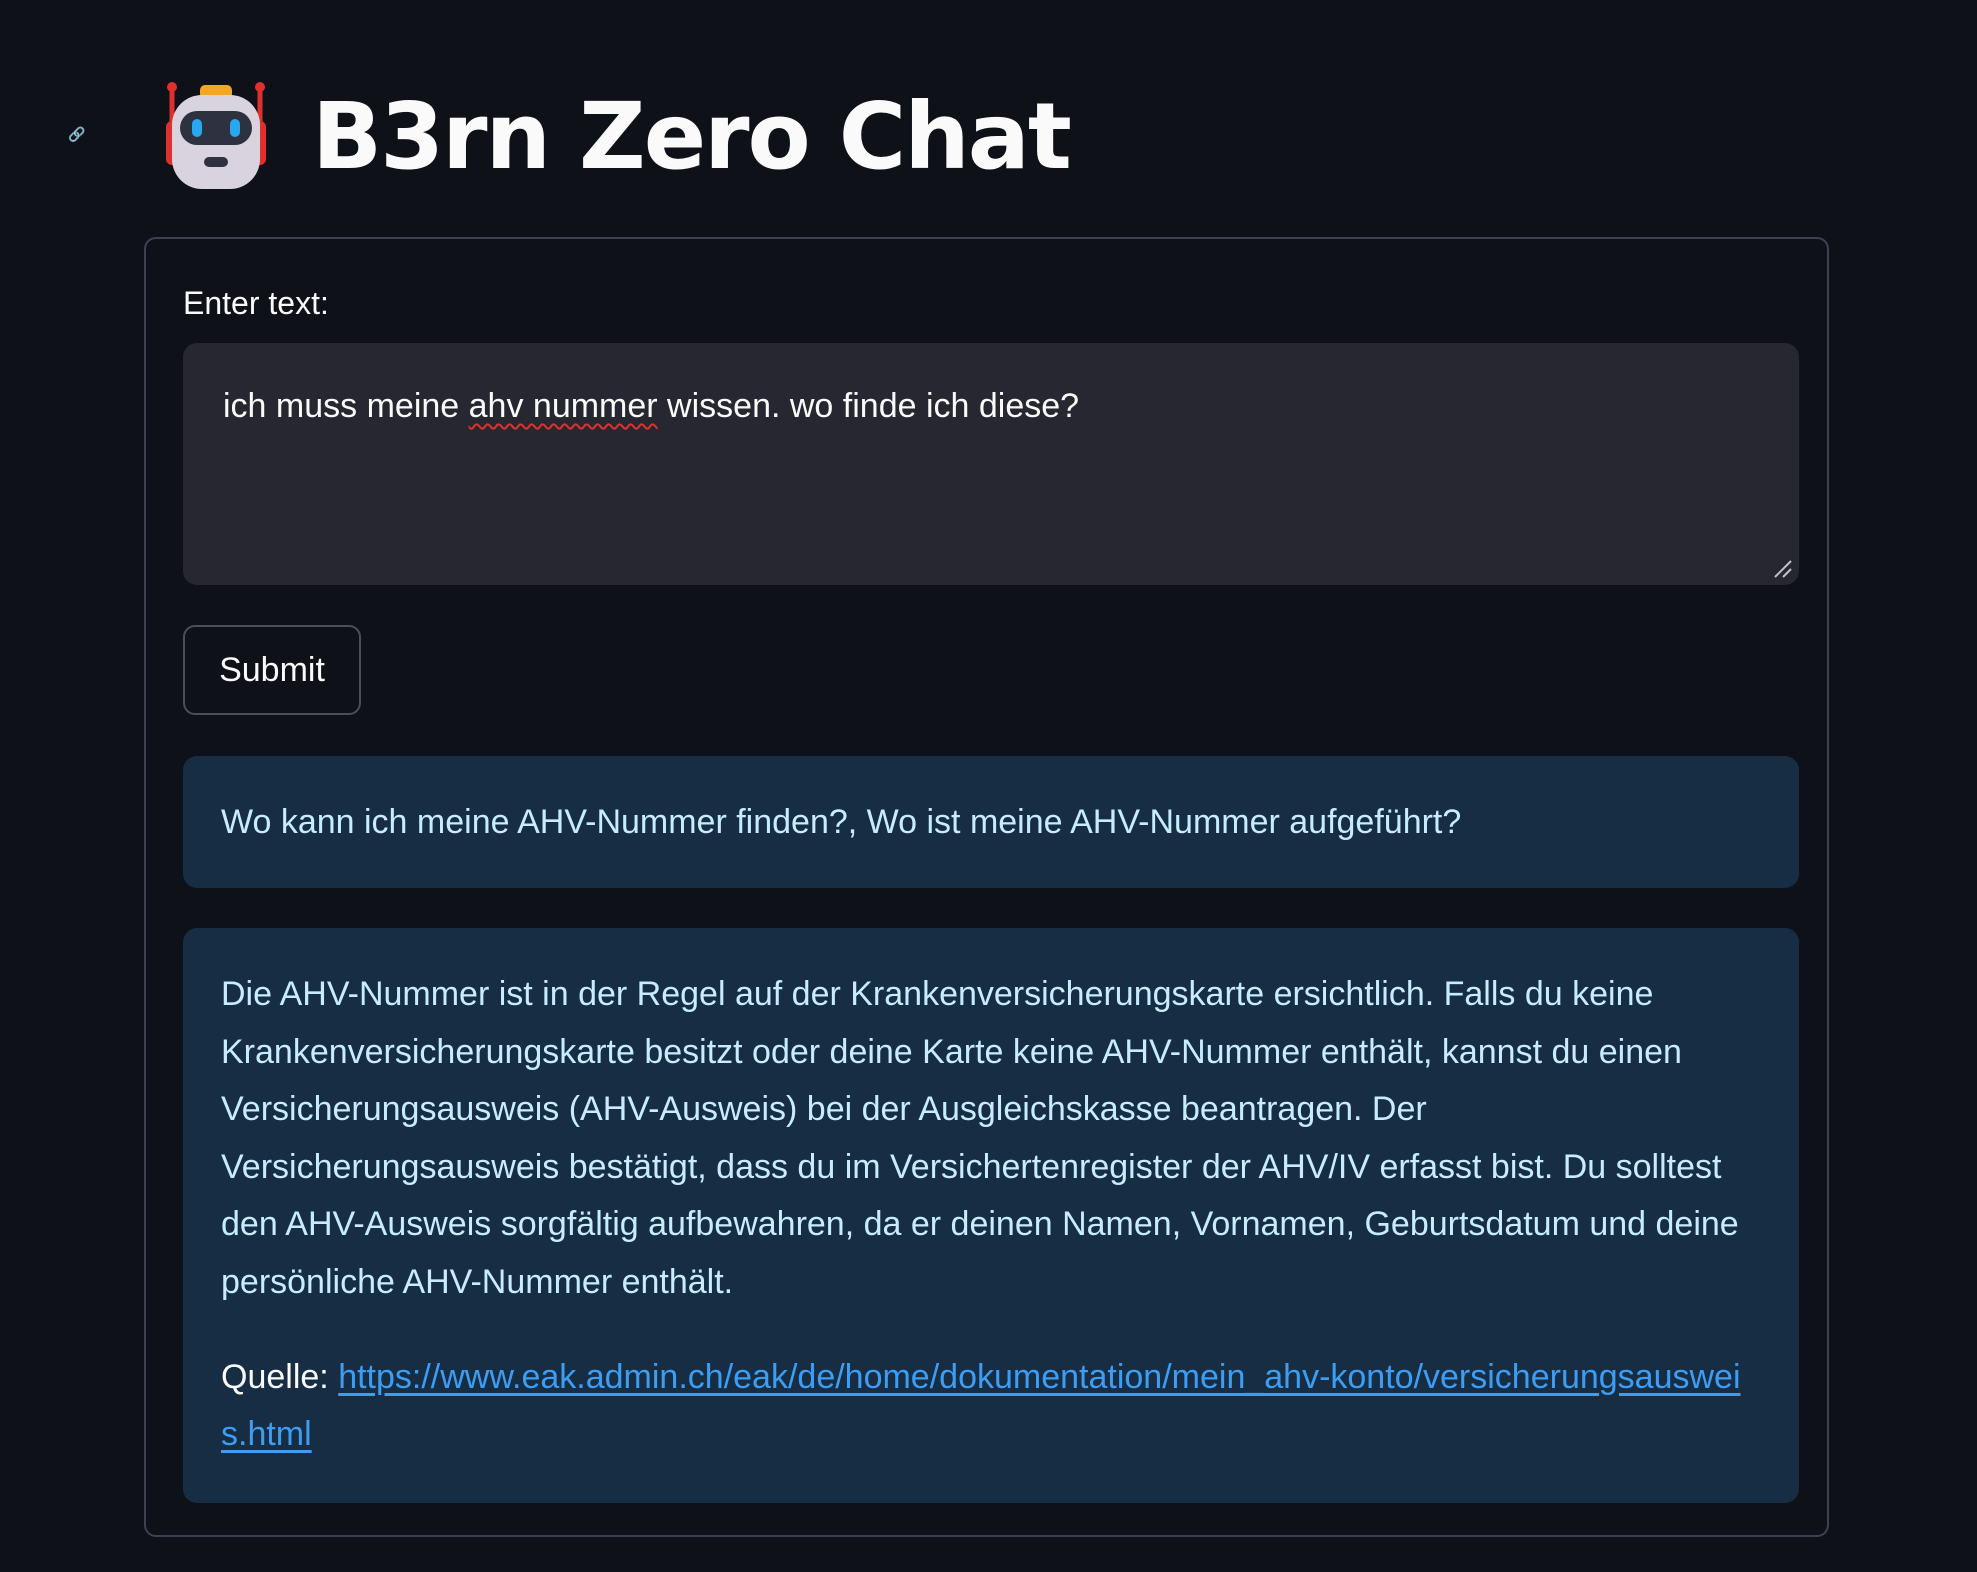 This screenshot has height=1572, width=1977. I want to click on robot-icon, so click(216, 135).